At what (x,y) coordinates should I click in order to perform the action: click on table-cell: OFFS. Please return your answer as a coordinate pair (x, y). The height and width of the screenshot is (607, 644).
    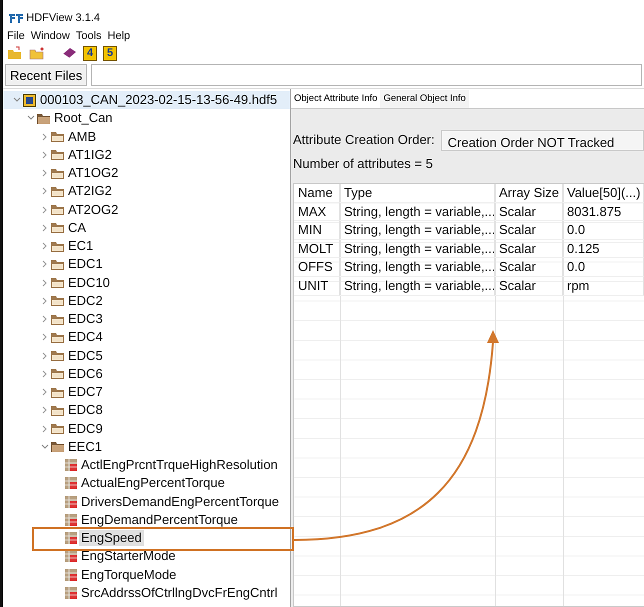
    Looking at the image, I should click on (317, 267).